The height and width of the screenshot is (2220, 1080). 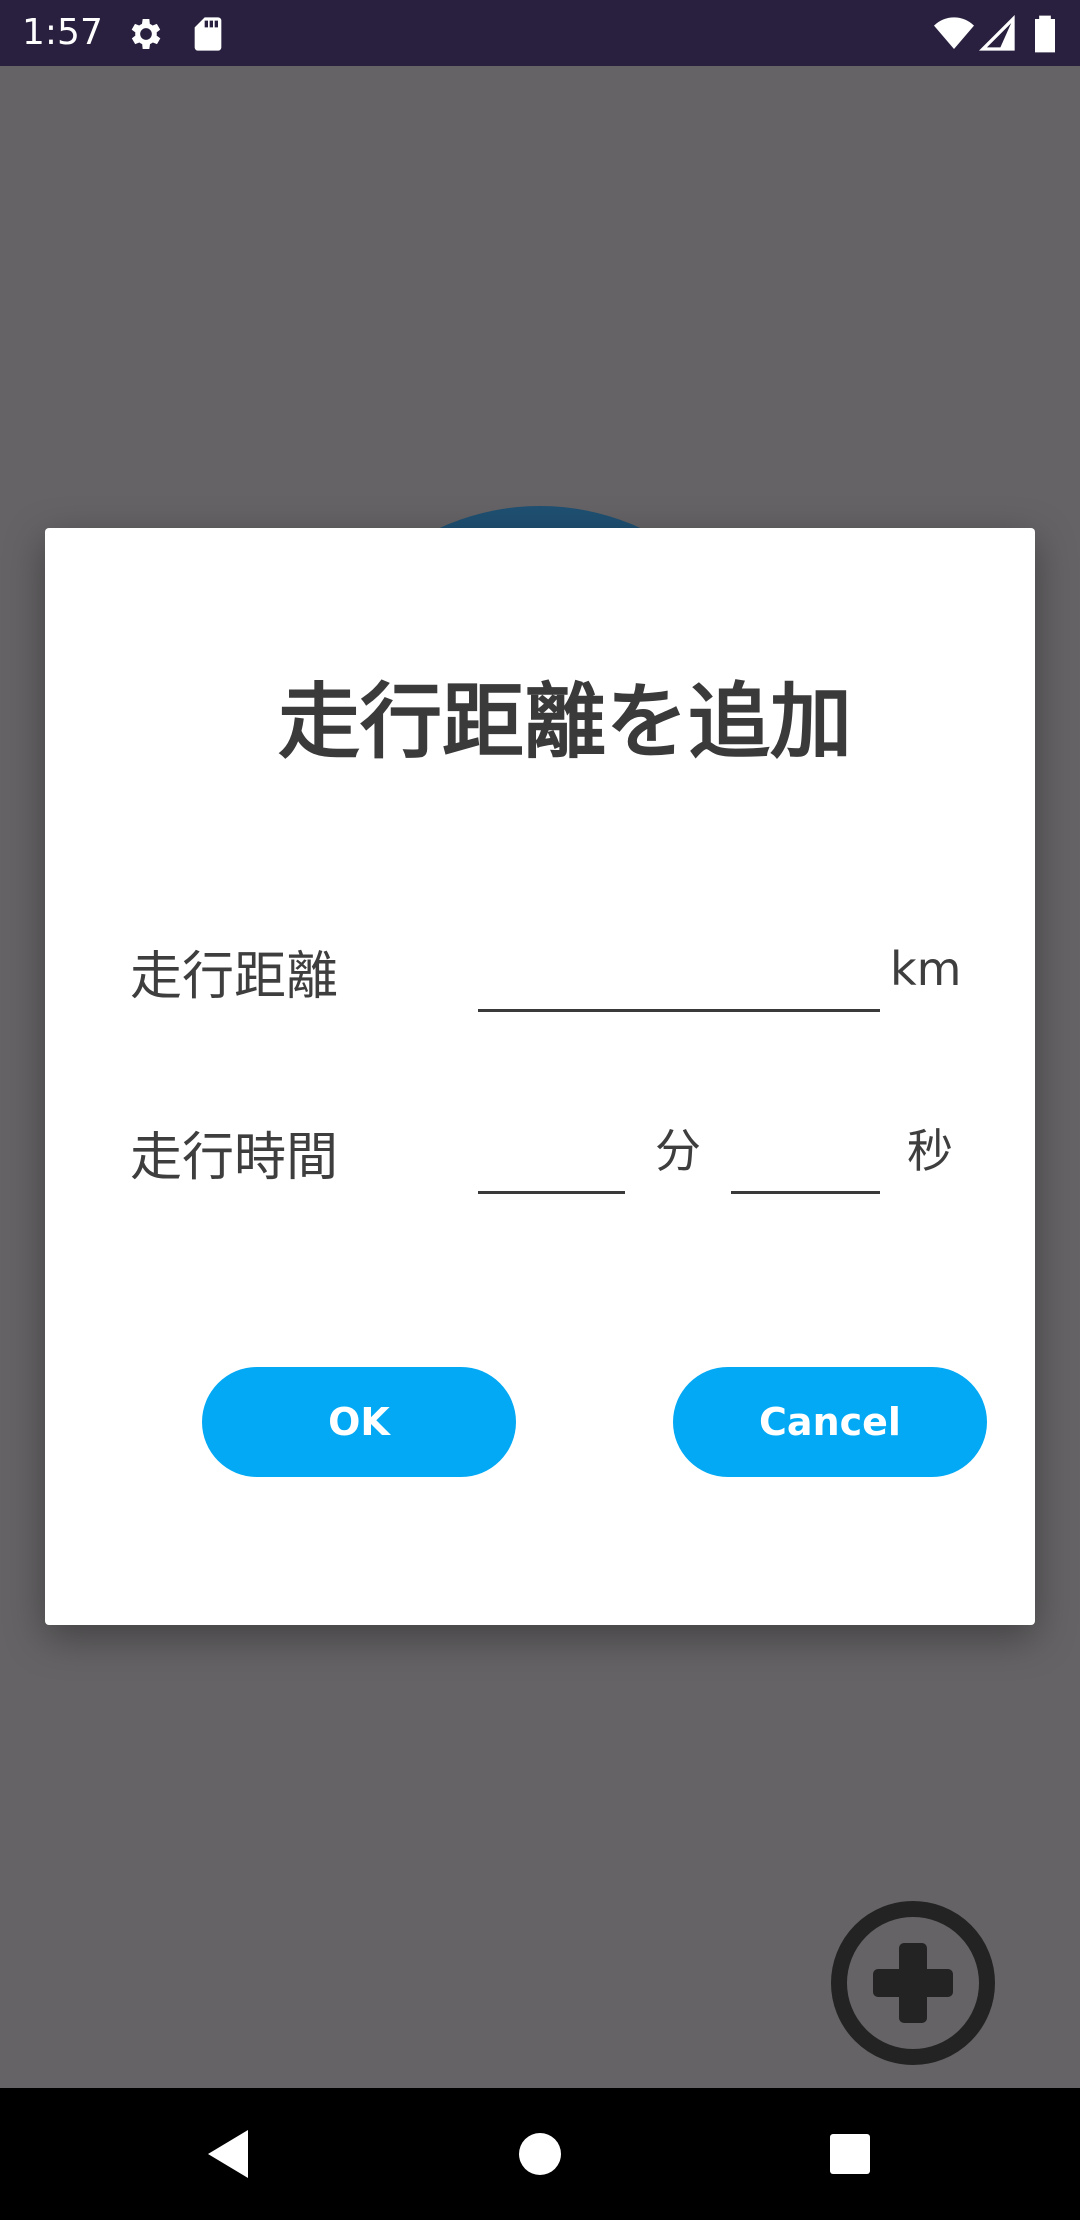 I want to click on seconds-input, so click(x=805, y=1159).